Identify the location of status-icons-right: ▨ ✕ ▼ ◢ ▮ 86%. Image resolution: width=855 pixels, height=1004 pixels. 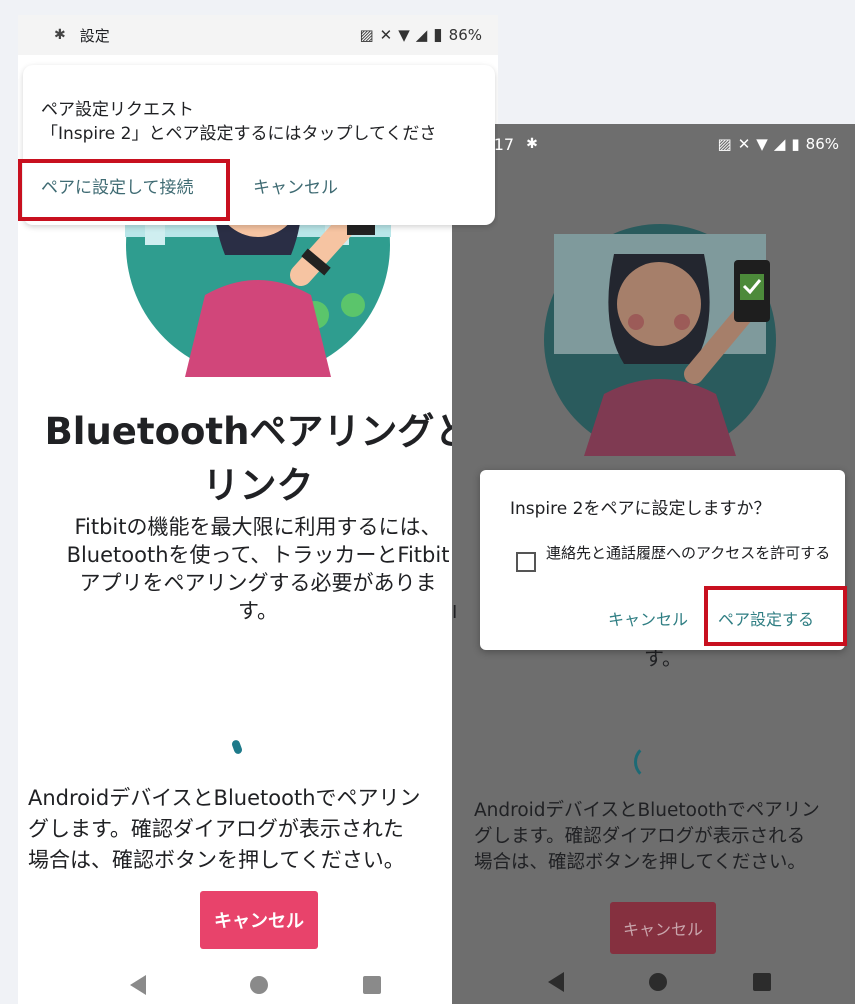
(778, 144).